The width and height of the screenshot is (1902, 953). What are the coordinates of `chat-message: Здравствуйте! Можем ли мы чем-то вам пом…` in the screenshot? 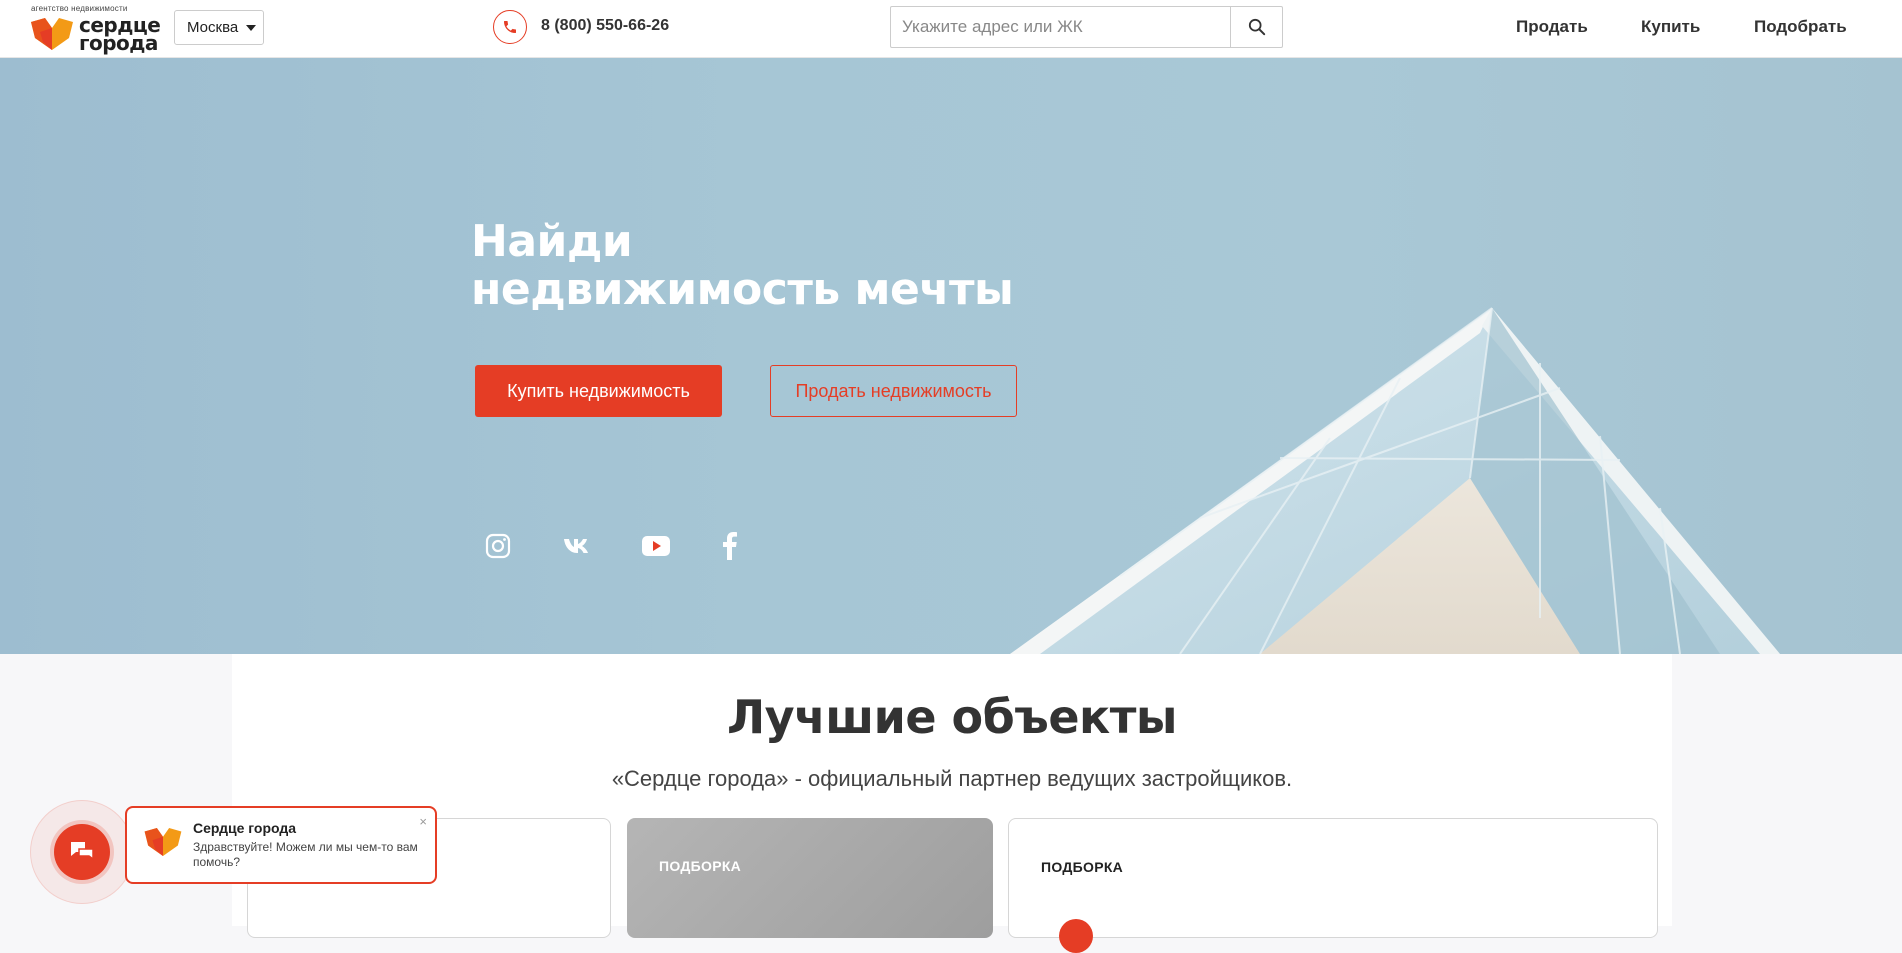 It's located at (305, 854).